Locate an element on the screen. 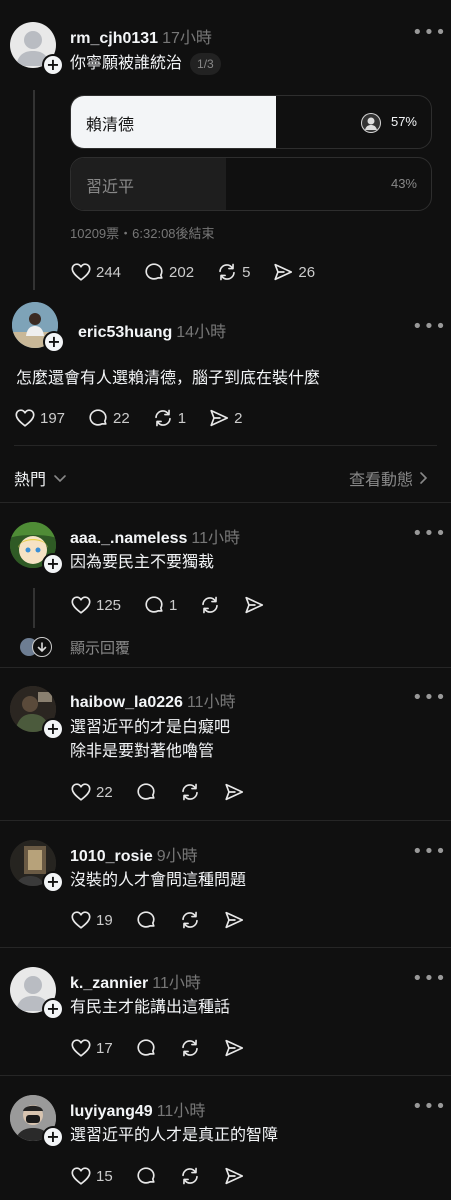 This screenshot has width=451, height=1200. reply-author: eric53huang 14小時 is located at coordinates (152, 330).